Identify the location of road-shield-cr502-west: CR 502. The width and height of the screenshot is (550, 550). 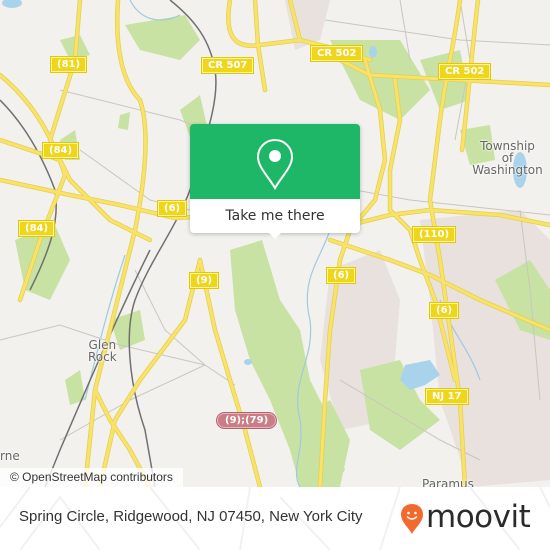
(337, 53).